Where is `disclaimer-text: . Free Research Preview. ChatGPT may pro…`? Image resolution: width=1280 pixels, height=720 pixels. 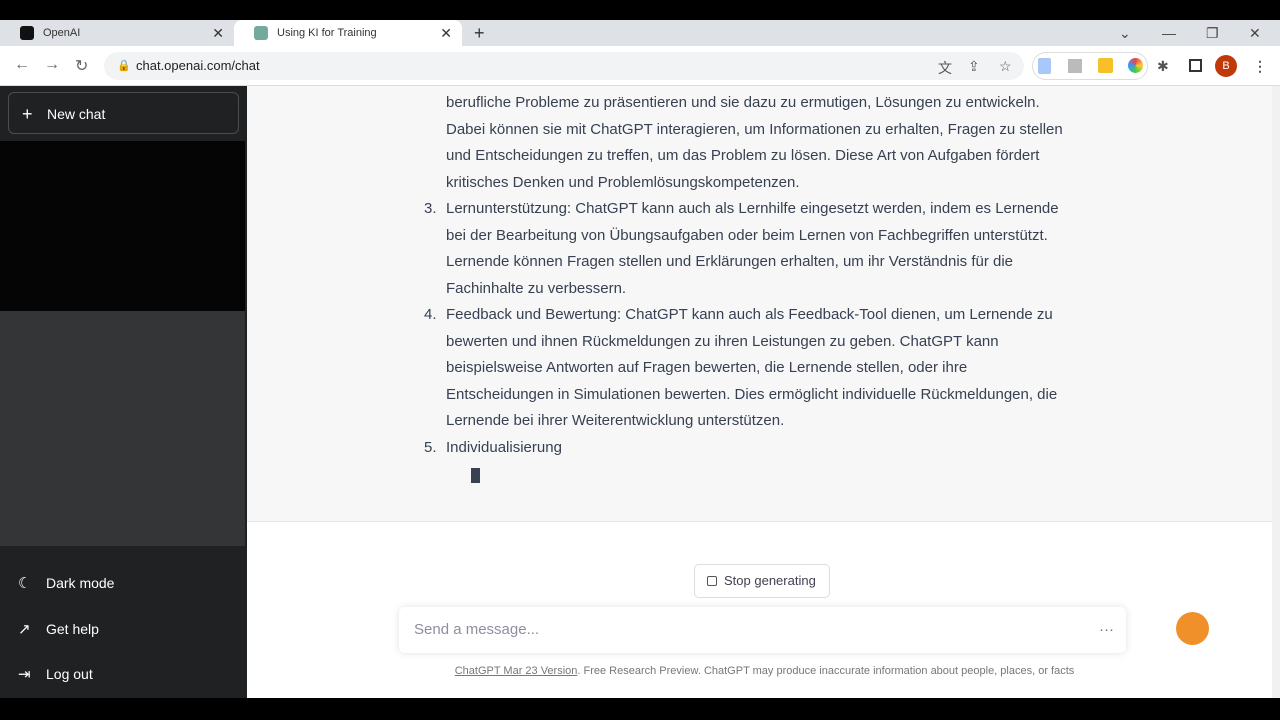
disclaimer-text: . Free Research Preview. ChatGPT may pro… is located at coordinates (826, 671).